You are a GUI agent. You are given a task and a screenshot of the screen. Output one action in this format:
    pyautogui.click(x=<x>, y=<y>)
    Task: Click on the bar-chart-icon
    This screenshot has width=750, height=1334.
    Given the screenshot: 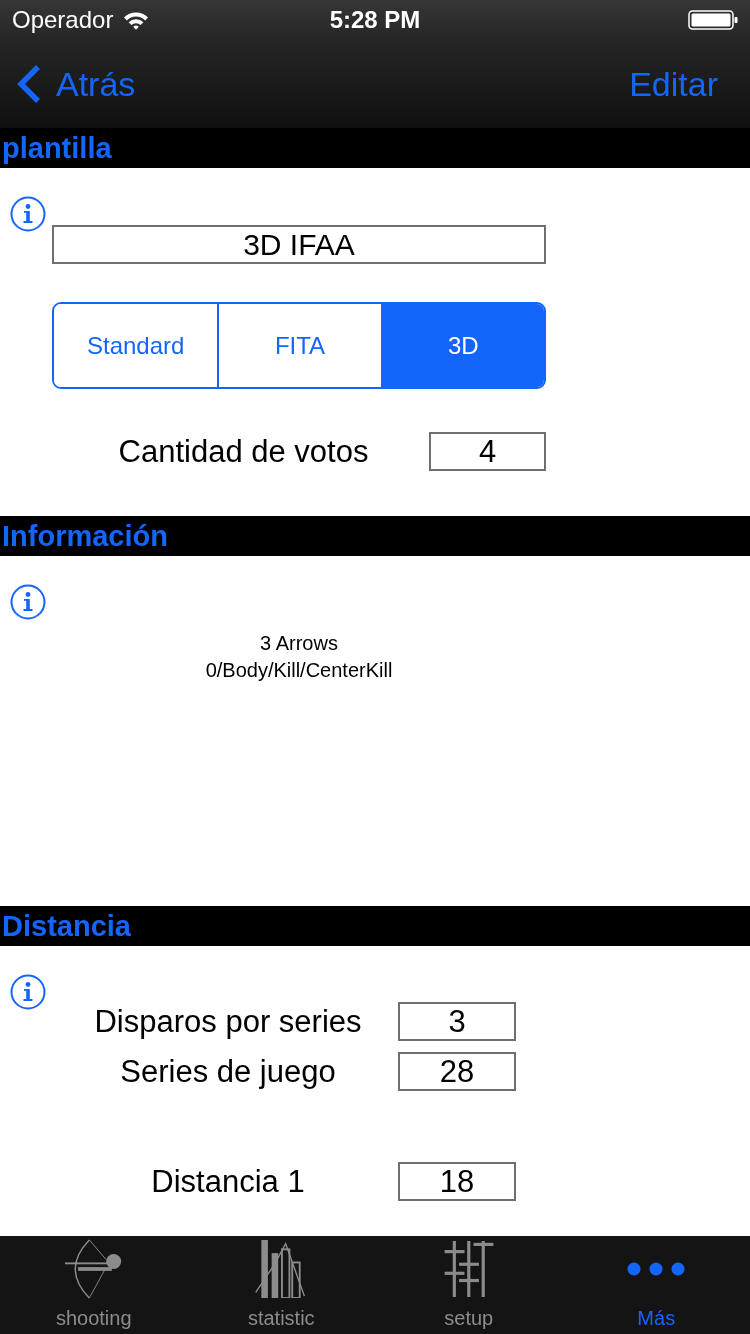 What is the action you would take?
    pyautogui.click(x=281, y=1269)
    